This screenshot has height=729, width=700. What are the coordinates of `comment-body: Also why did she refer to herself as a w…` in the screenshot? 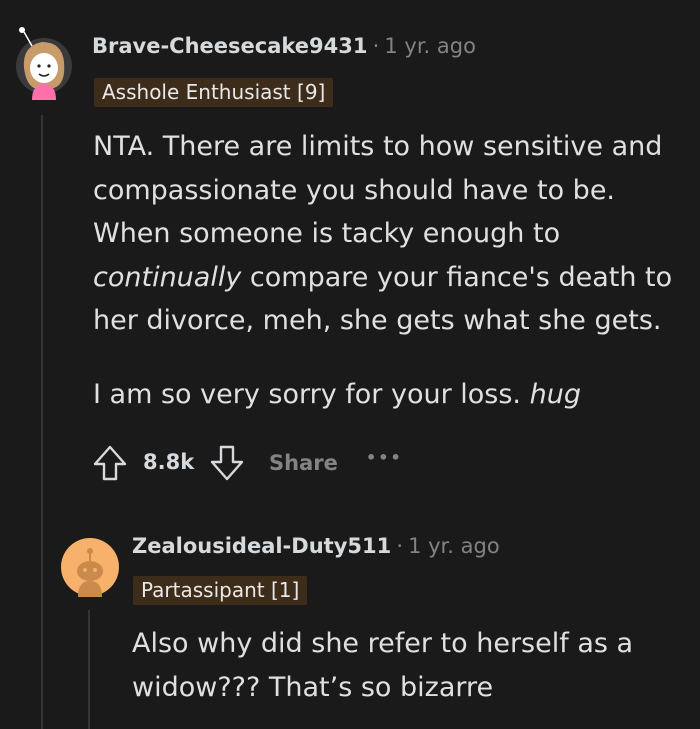 It's located at (412, 665).